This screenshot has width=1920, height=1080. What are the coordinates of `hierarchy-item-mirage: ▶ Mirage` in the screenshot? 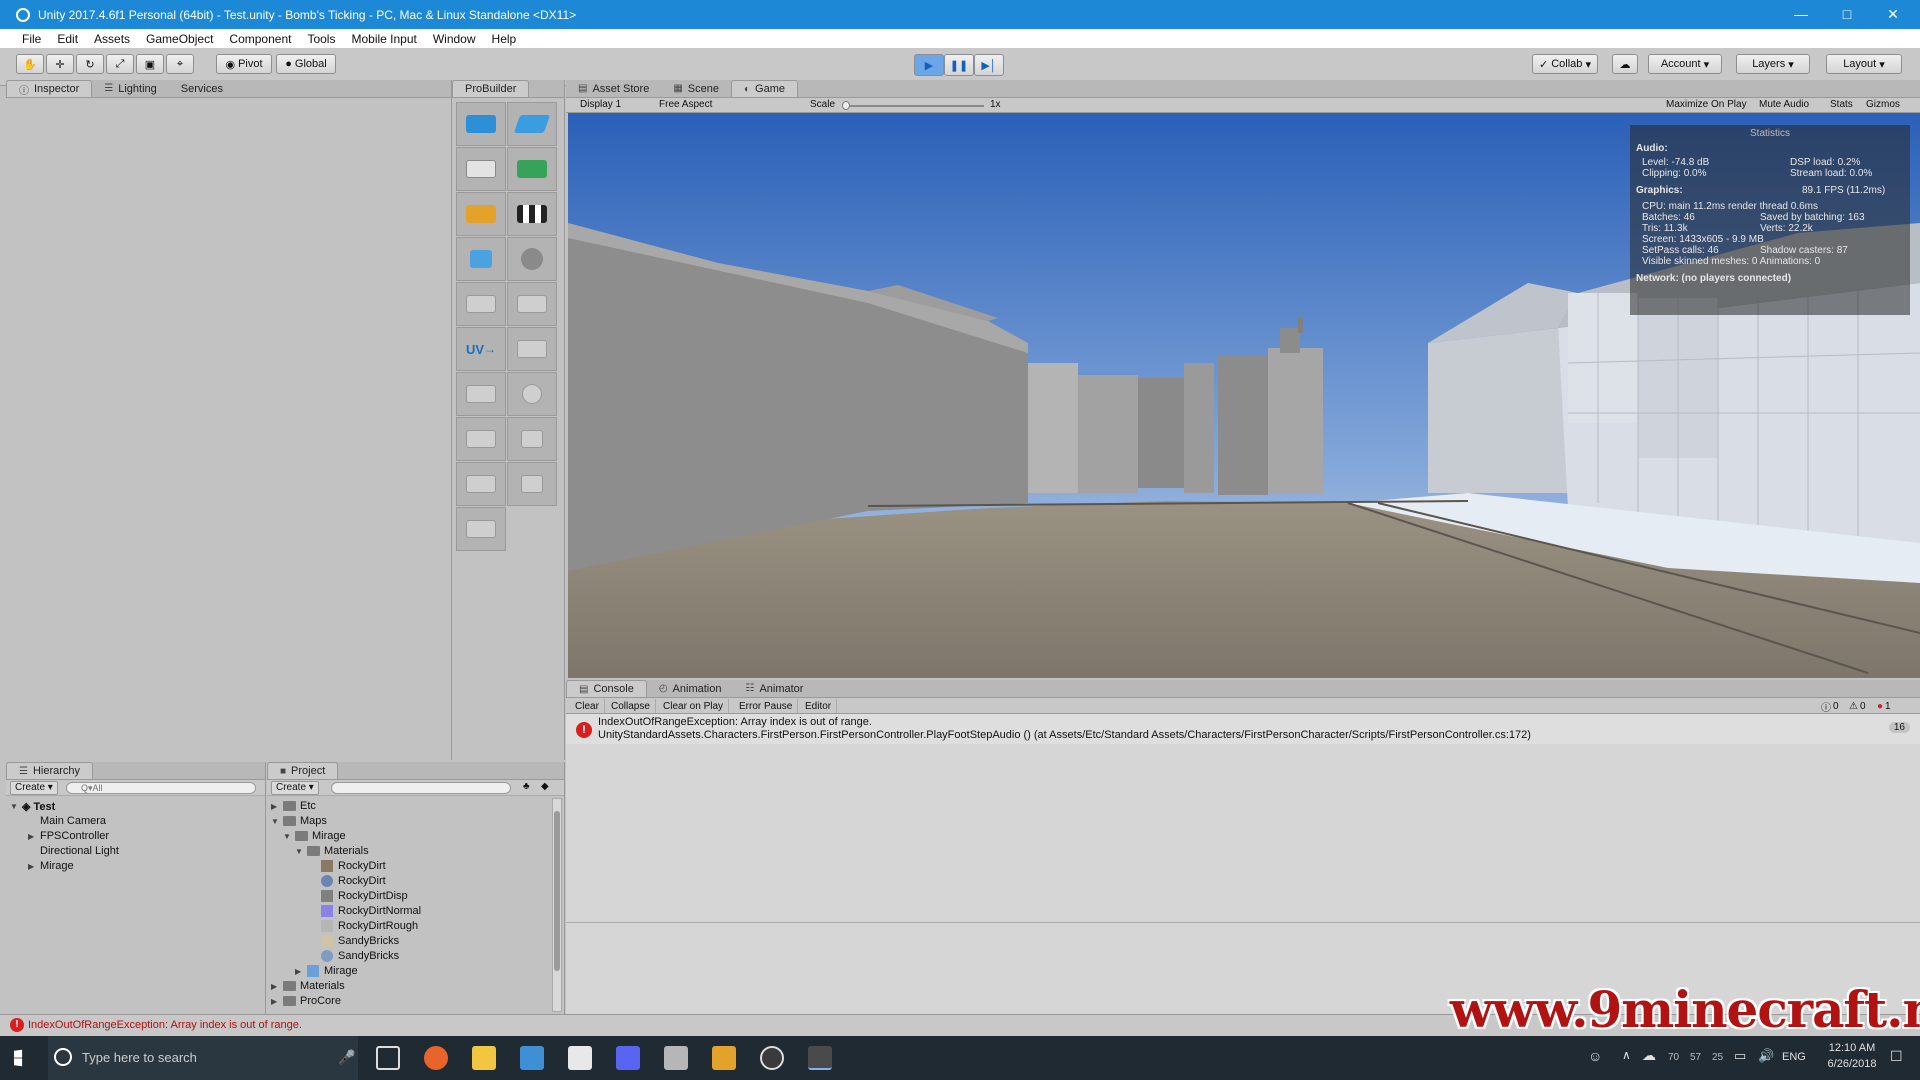 It's located at (51, 866).